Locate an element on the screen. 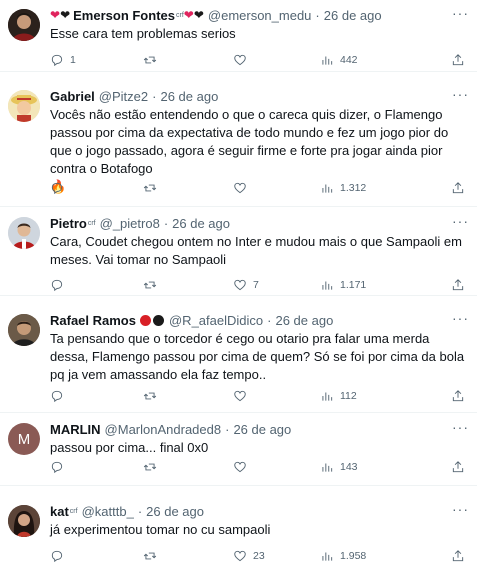  red-heart-icon: ❤ is located at coordinates (188, 15).